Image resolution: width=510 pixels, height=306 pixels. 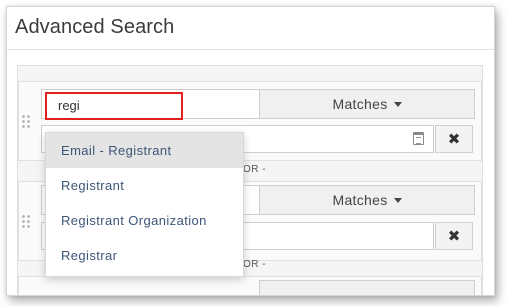 I want to click on operator-select-2: Matches, so click(x=367, y=200).